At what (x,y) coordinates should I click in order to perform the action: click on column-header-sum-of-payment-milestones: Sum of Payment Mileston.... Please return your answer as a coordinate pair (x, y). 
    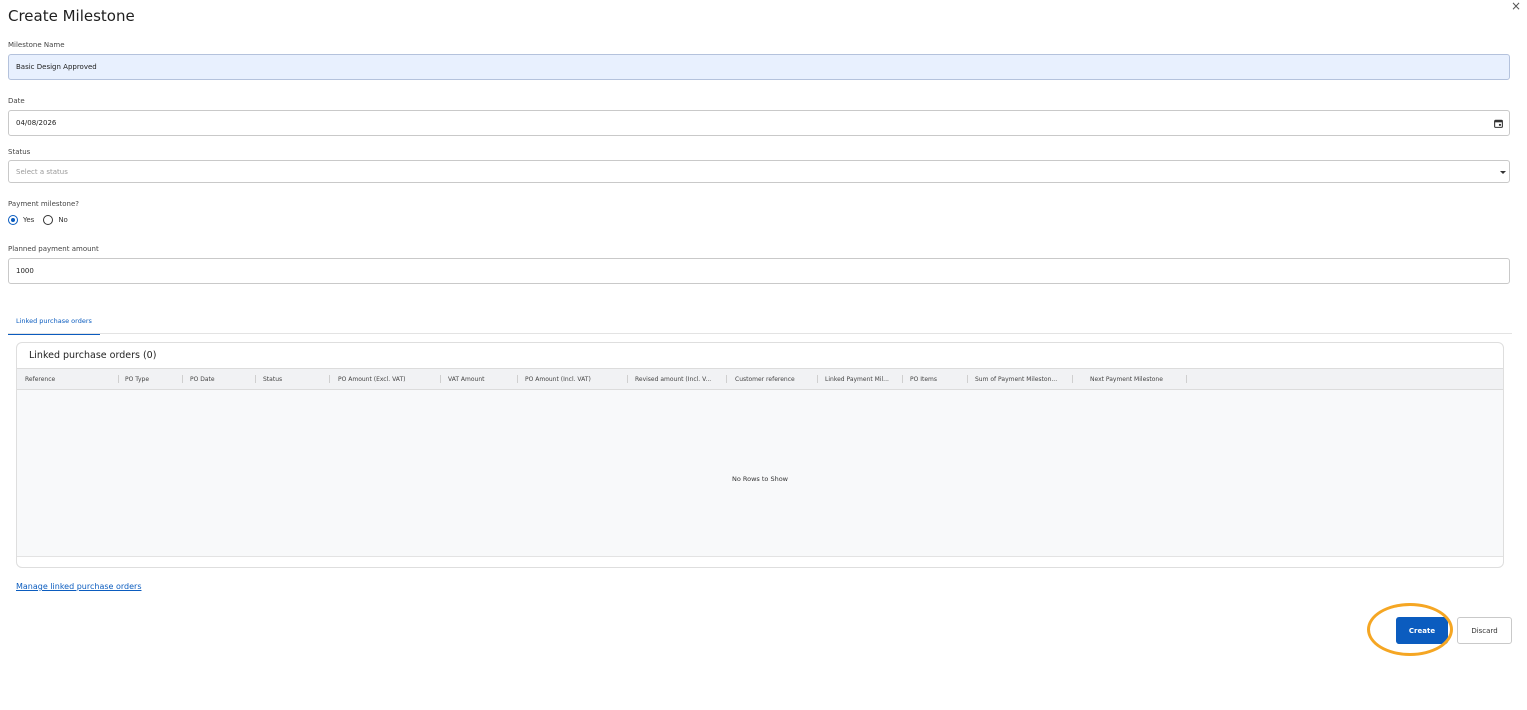
    Looking at the image, I should click on (1021, 379).